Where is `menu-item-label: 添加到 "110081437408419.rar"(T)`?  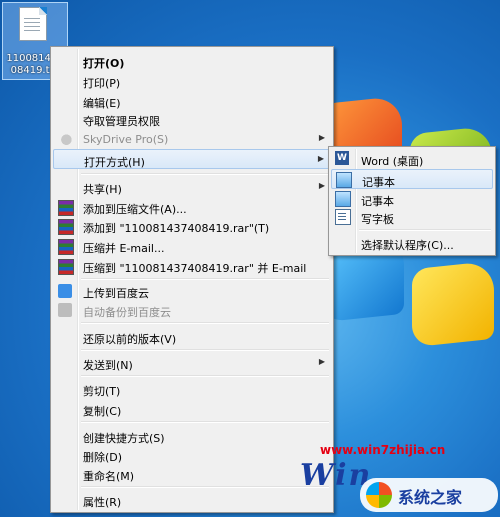 menu-item-label: 添加到 "110081437408419.rar"(T) is located at coordinates (176, 228).